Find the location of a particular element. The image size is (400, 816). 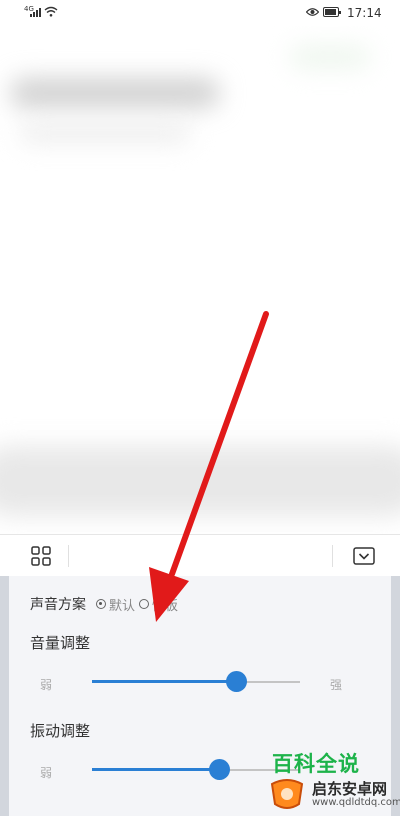

battery-icon is located at coordinates (332, 12).